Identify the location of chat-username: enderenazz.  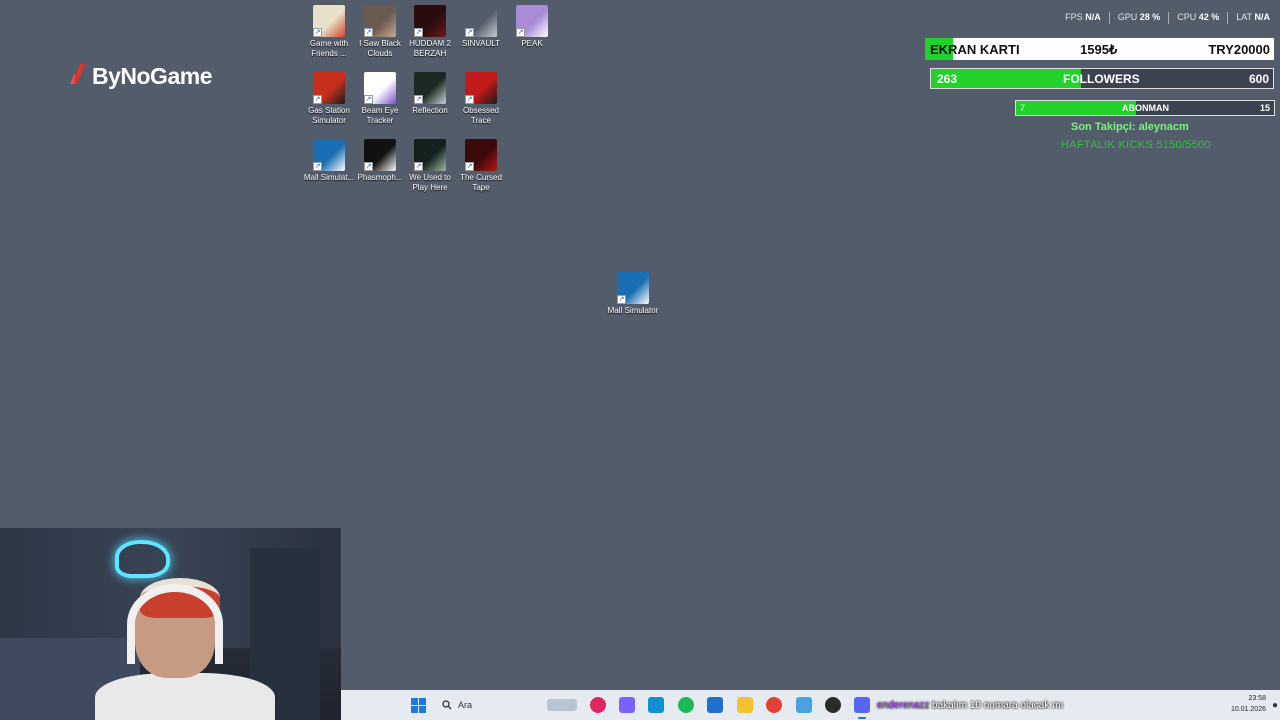
(903, 705).